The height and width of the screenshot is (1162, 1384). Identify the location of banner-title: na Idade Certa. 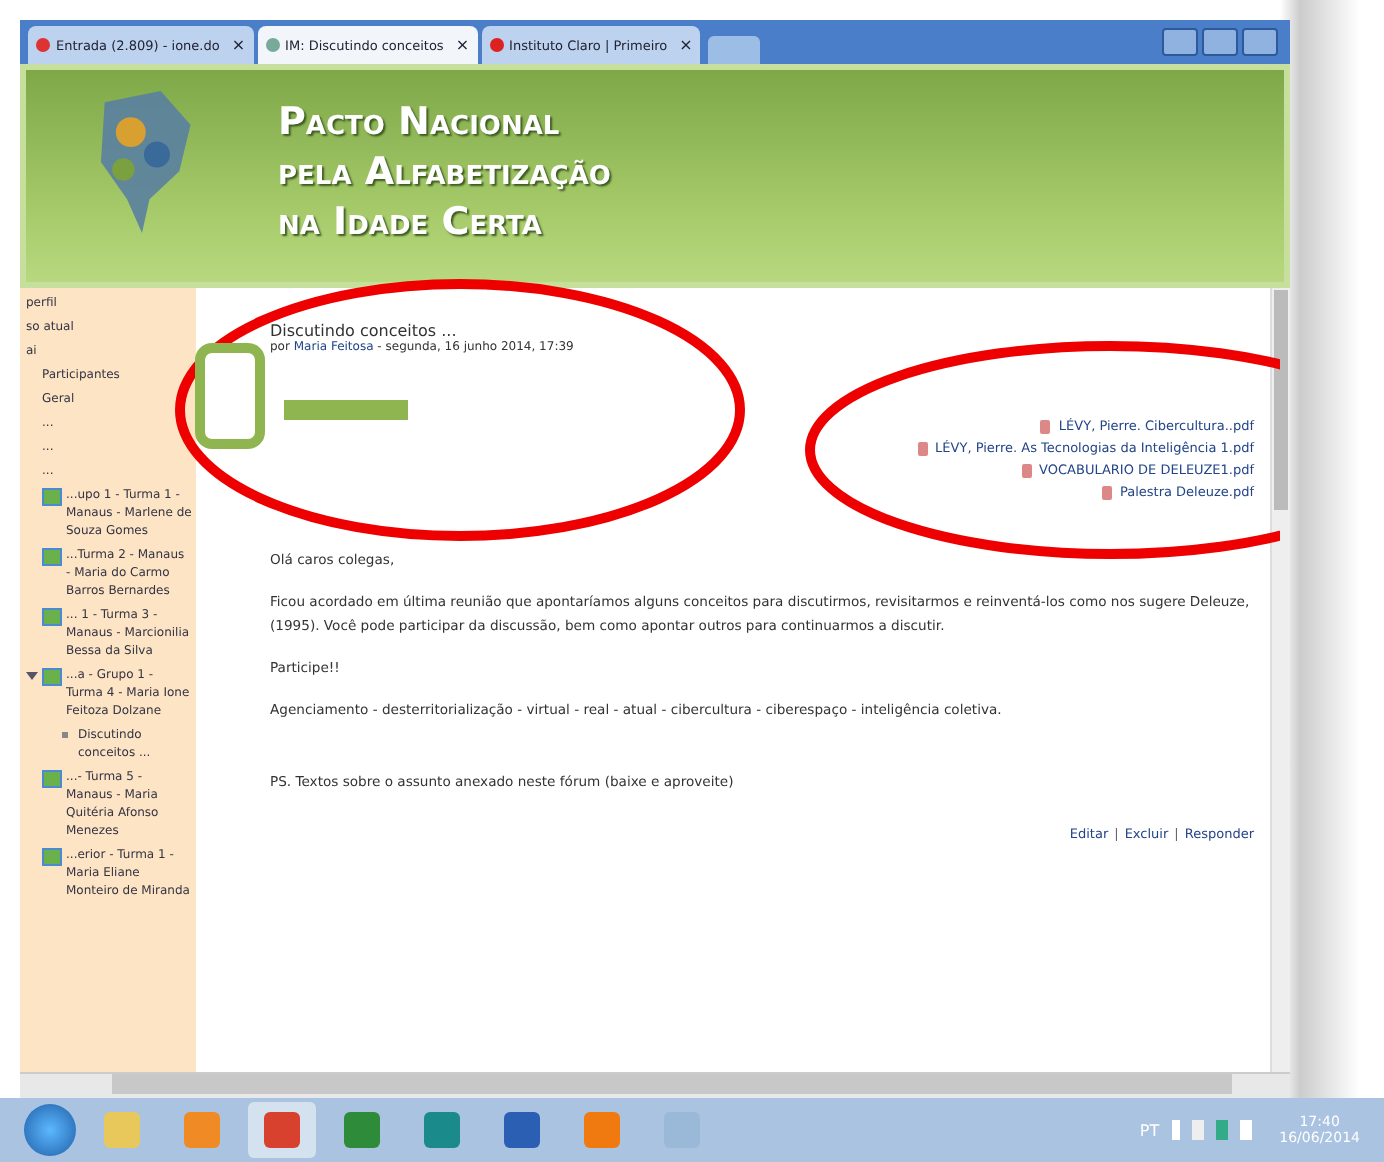
(411, 223).